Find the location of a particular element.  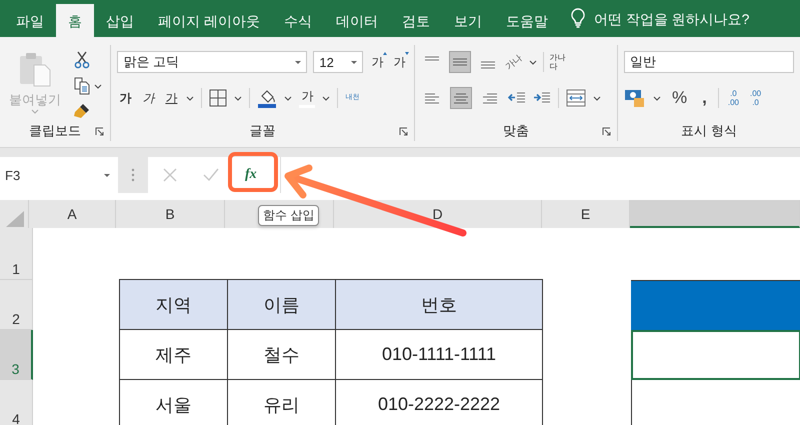

font-size-dropdown: 12 is located at coordinates (338, 62).